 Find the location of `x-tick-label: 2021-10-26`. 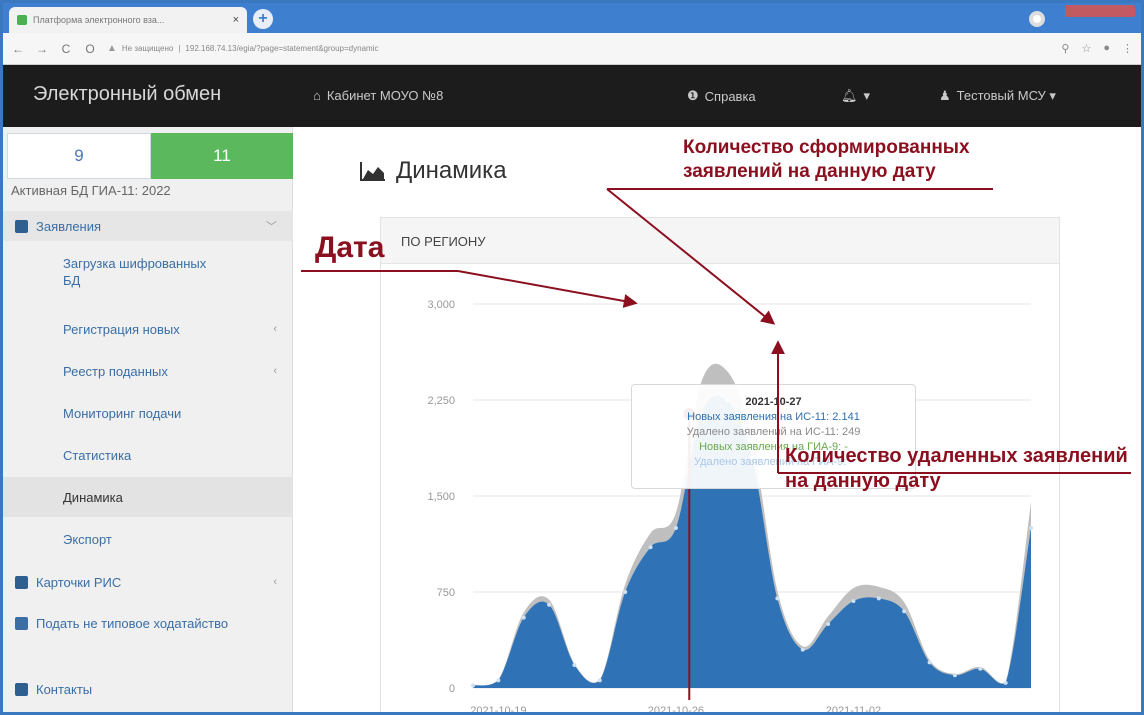

x-tick-label: 2021-10-26 is located at coordinates (676, 710).